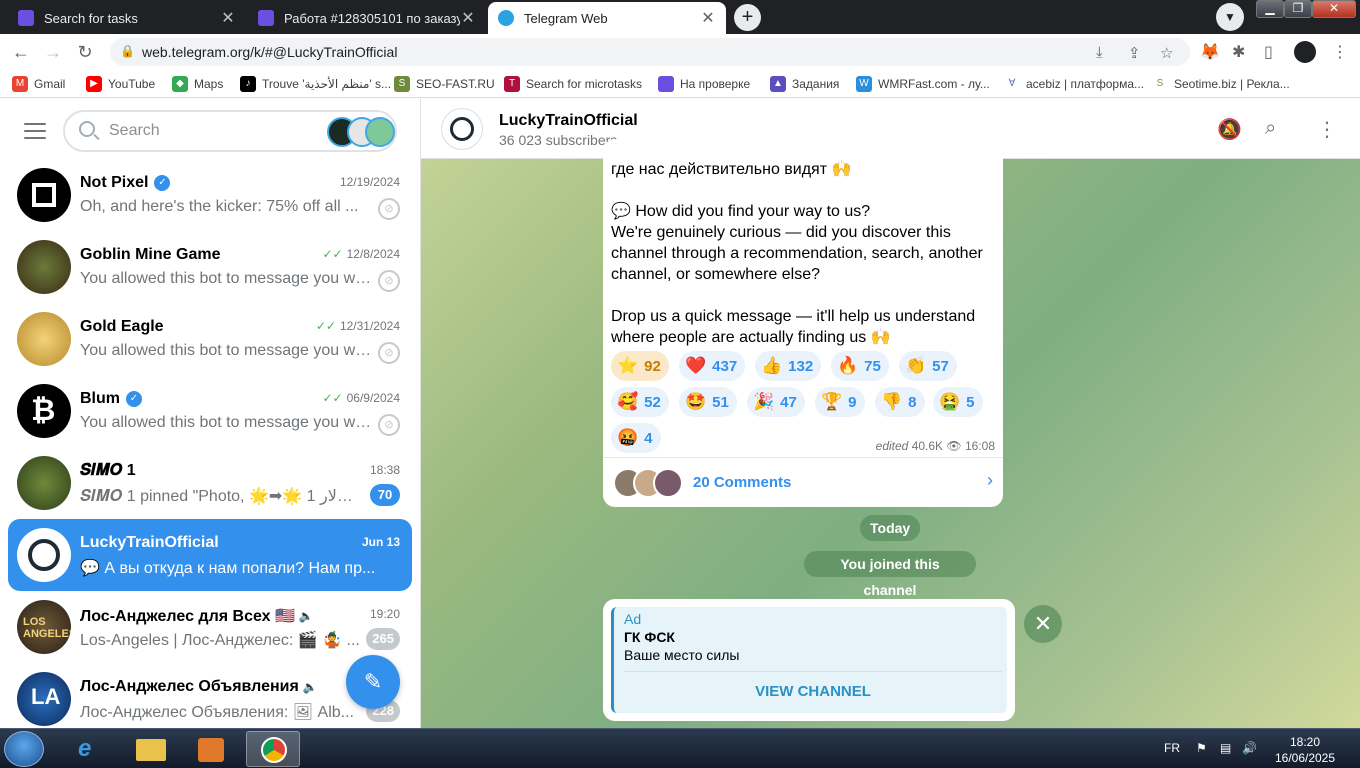 This screenshot has width=1360, height=768. What do you see at coordinates (1340, 52) in the screenshot?
I see `browser-menu-icon: ⋮` at bounding box center [1340, 52].